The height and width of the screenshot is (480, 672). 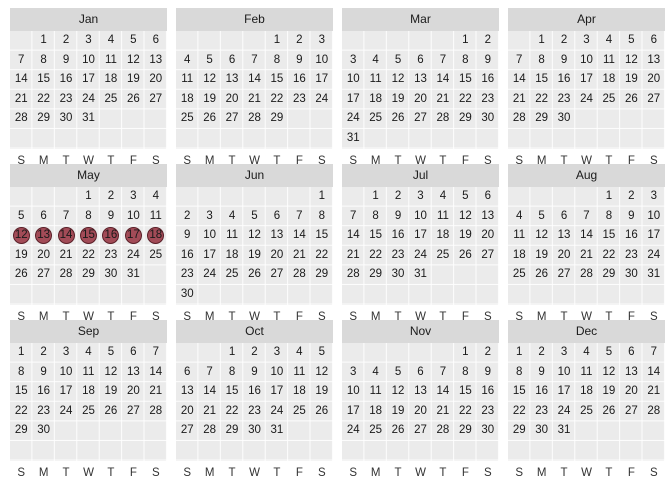 I want to click on weekday-label: W, so click(x=88, y=472).